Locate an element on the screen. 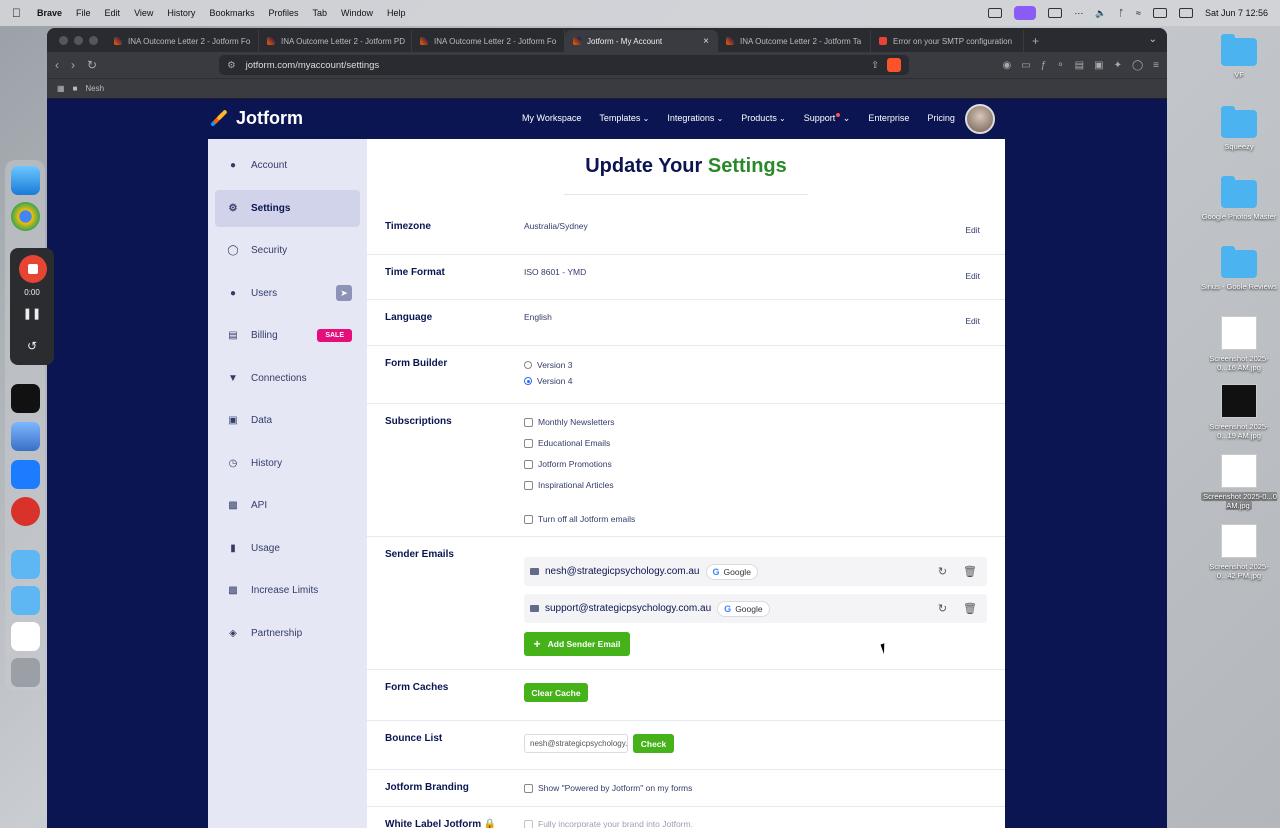  audio-app-icon is located at coordinates (25, 398).